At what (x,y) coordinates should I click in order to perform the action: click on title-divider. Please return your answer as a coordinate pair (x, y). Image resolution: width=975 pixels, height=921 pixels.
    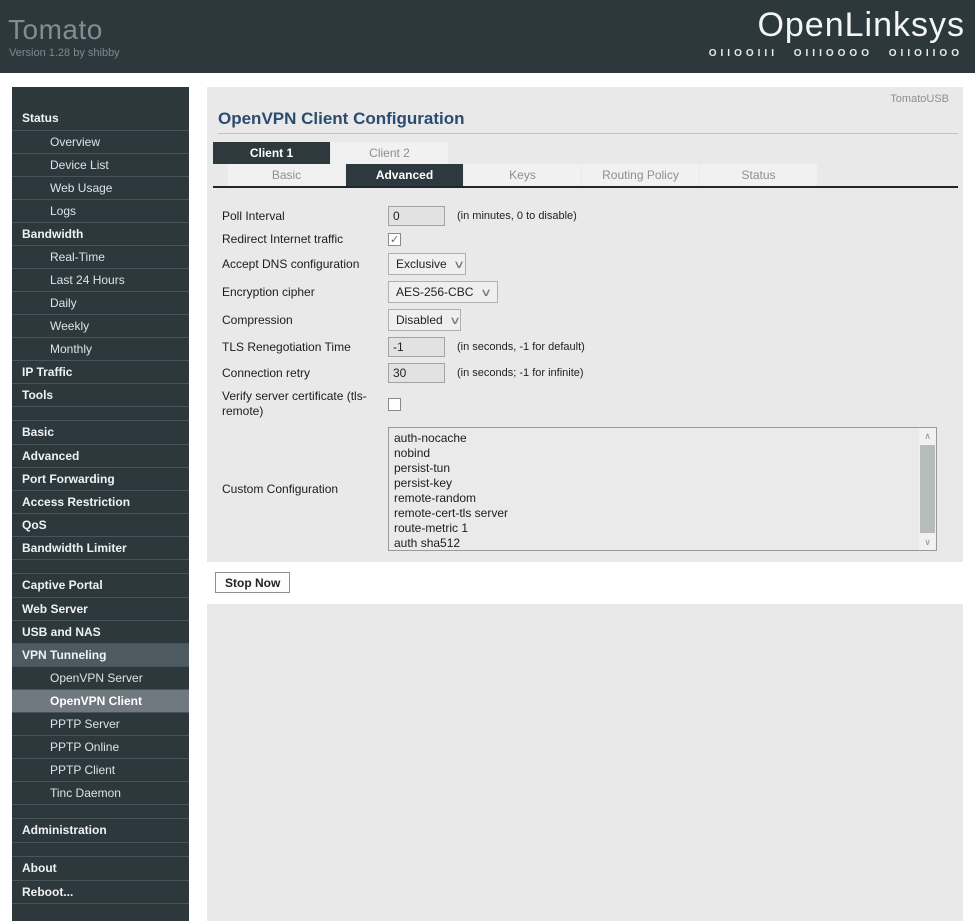
    Looking at the image, I should click on (588, 133).